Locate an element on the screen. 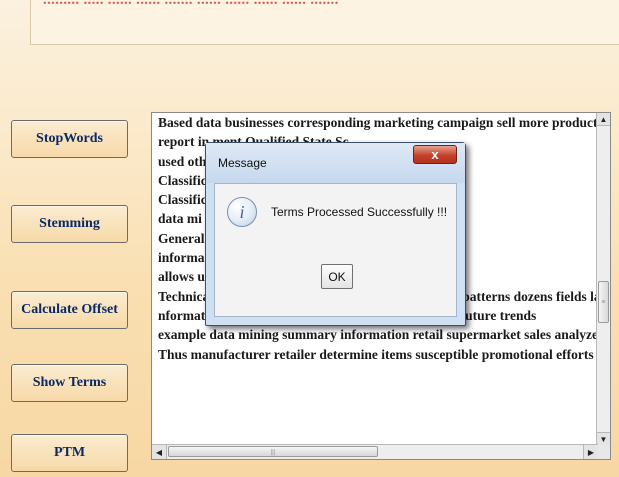  show-terms-button: Show Terms is located at coordinates (69, 383).